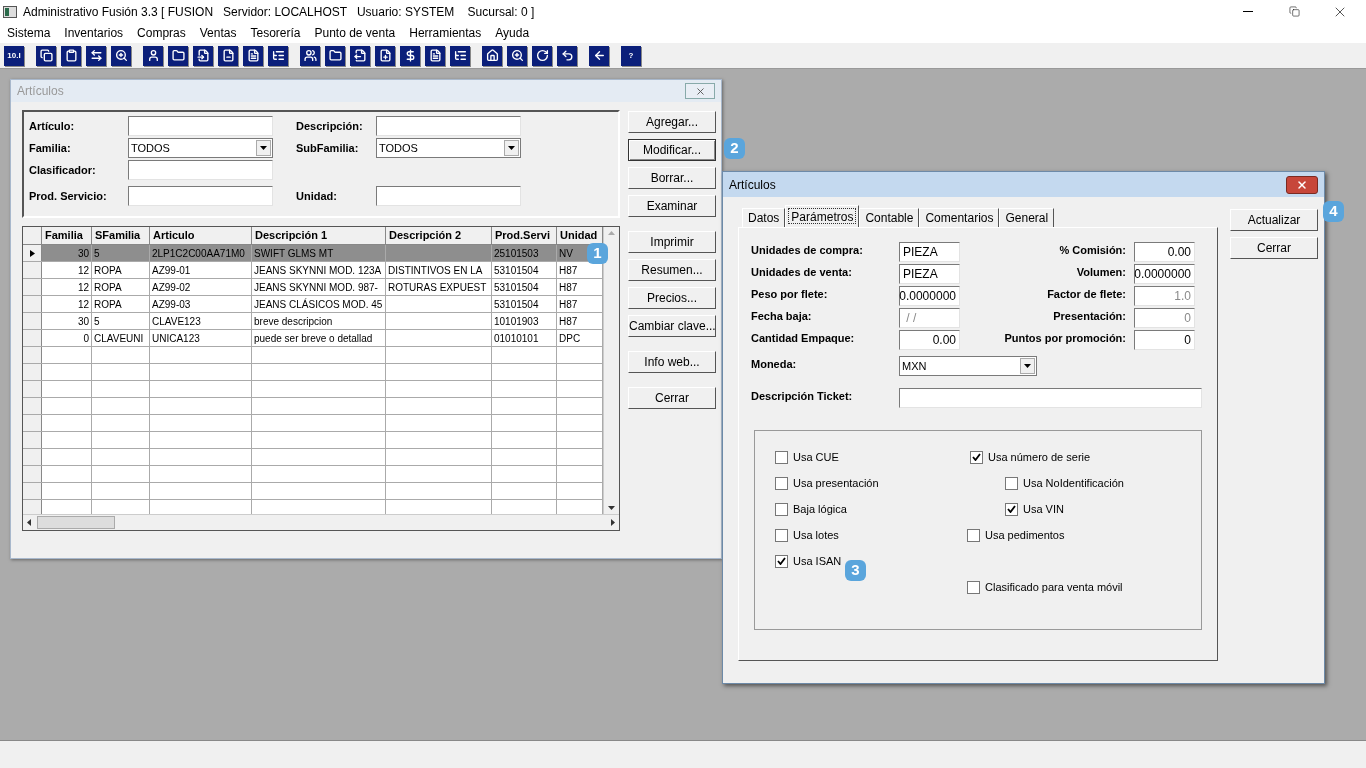 The height and width of the screenshot is (768, 1366). Describe the element at coordinates (1039, 457) in the screenshot. I see `checkbox-label: Usa número de serie` at that location.